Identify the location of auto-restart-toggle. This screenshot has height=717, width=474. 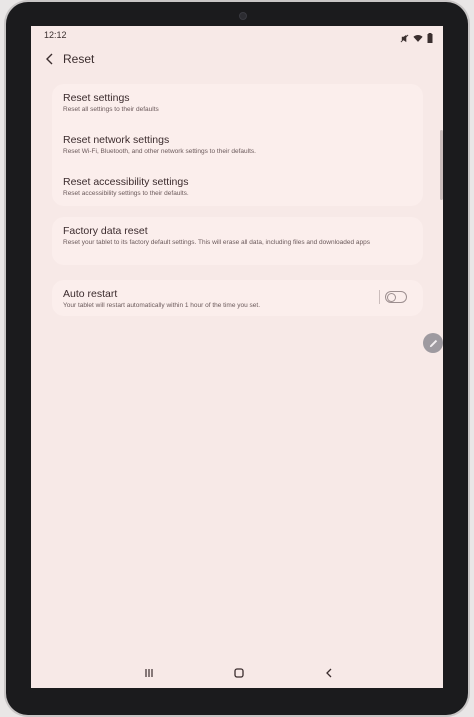
(396, 297).